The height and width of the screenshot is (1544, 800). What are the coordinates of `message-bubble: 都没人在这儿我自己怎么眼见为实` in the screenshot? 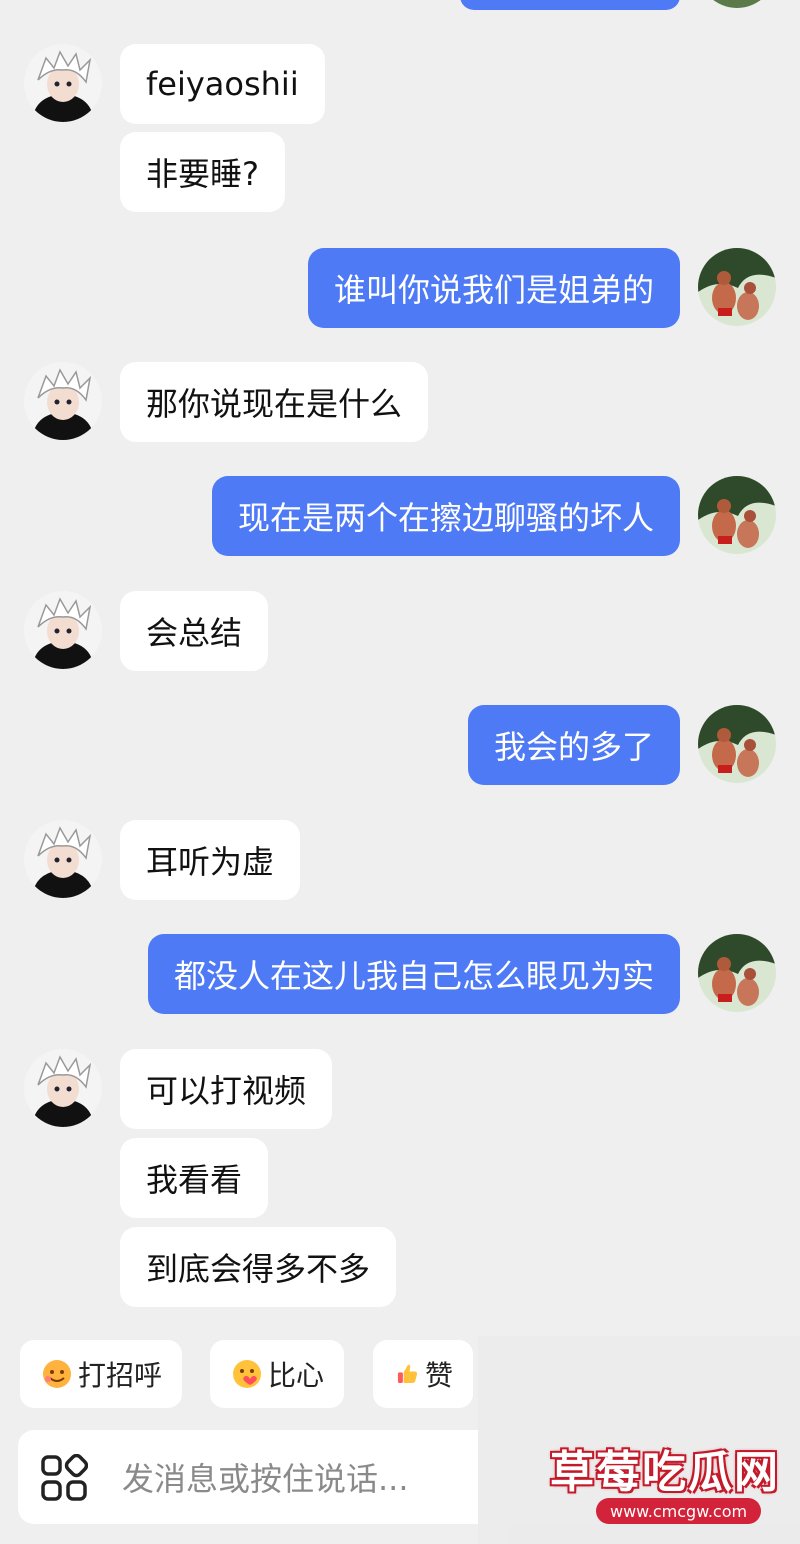 It's located at (413, 974).